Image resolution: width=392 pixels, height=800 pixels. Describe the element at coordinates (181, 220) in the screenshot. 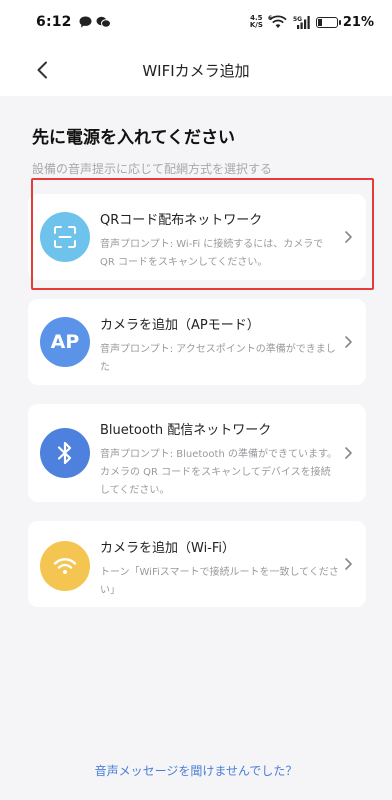

I see `option-title: QRコード配布ネットワーク` at that location.